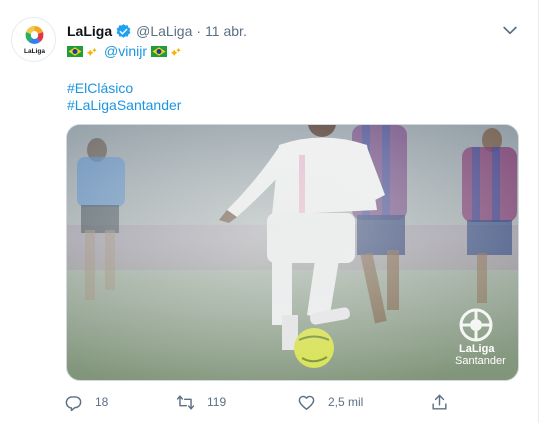  I want to click on hashtag-link: #ElClásico, so click(100, 88).